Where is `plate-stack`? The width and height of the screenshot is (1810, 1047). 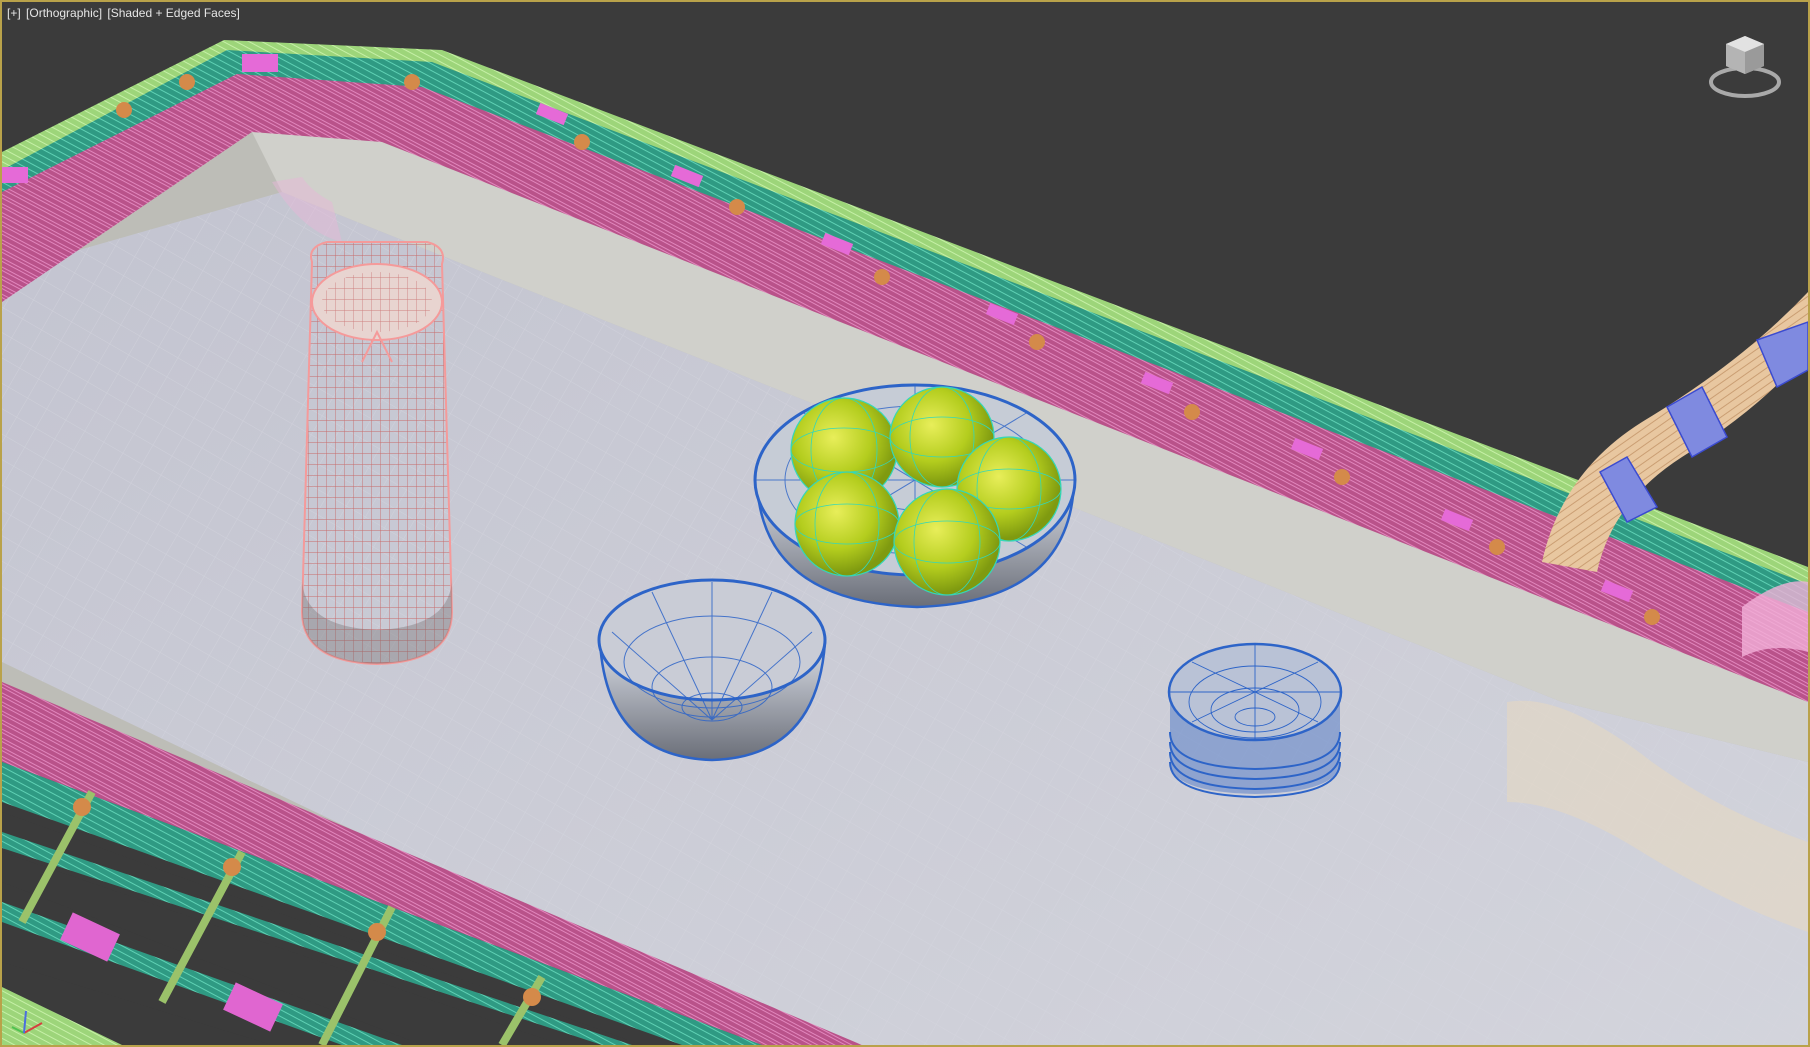
plate-stack is located at coordinates (1255, 720).